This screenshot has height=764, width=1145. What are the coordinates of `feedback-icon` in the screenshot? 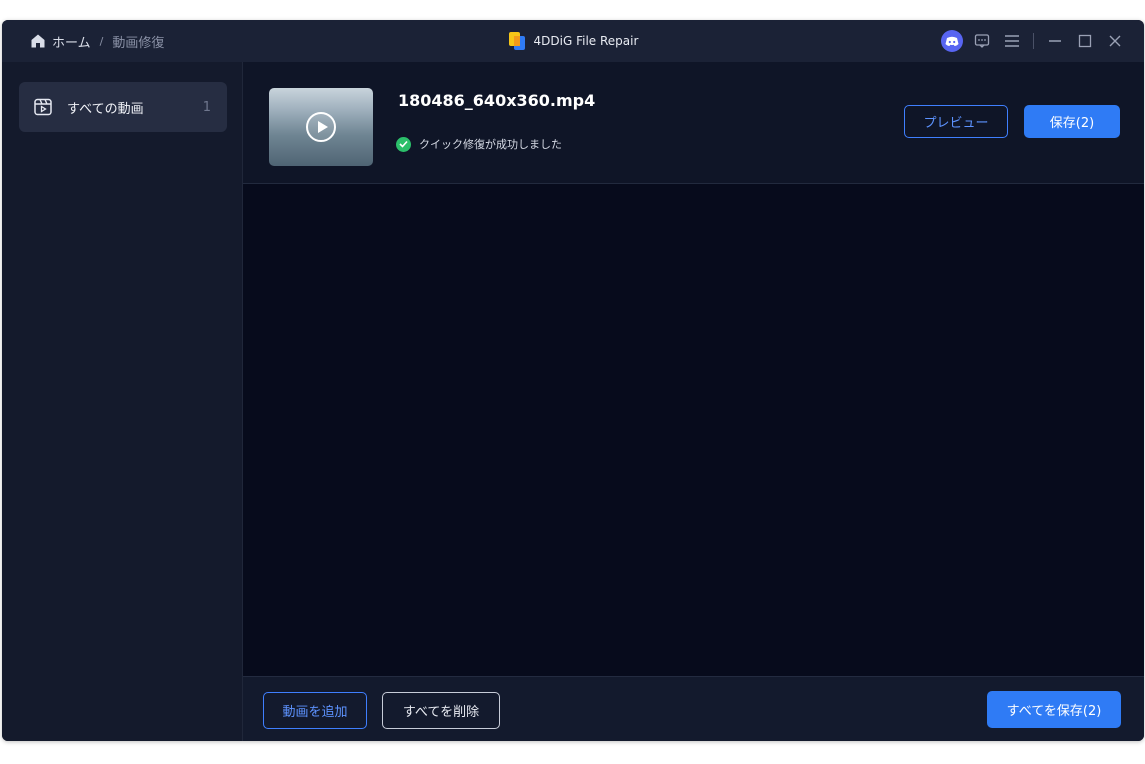 It's located at (982, 41).